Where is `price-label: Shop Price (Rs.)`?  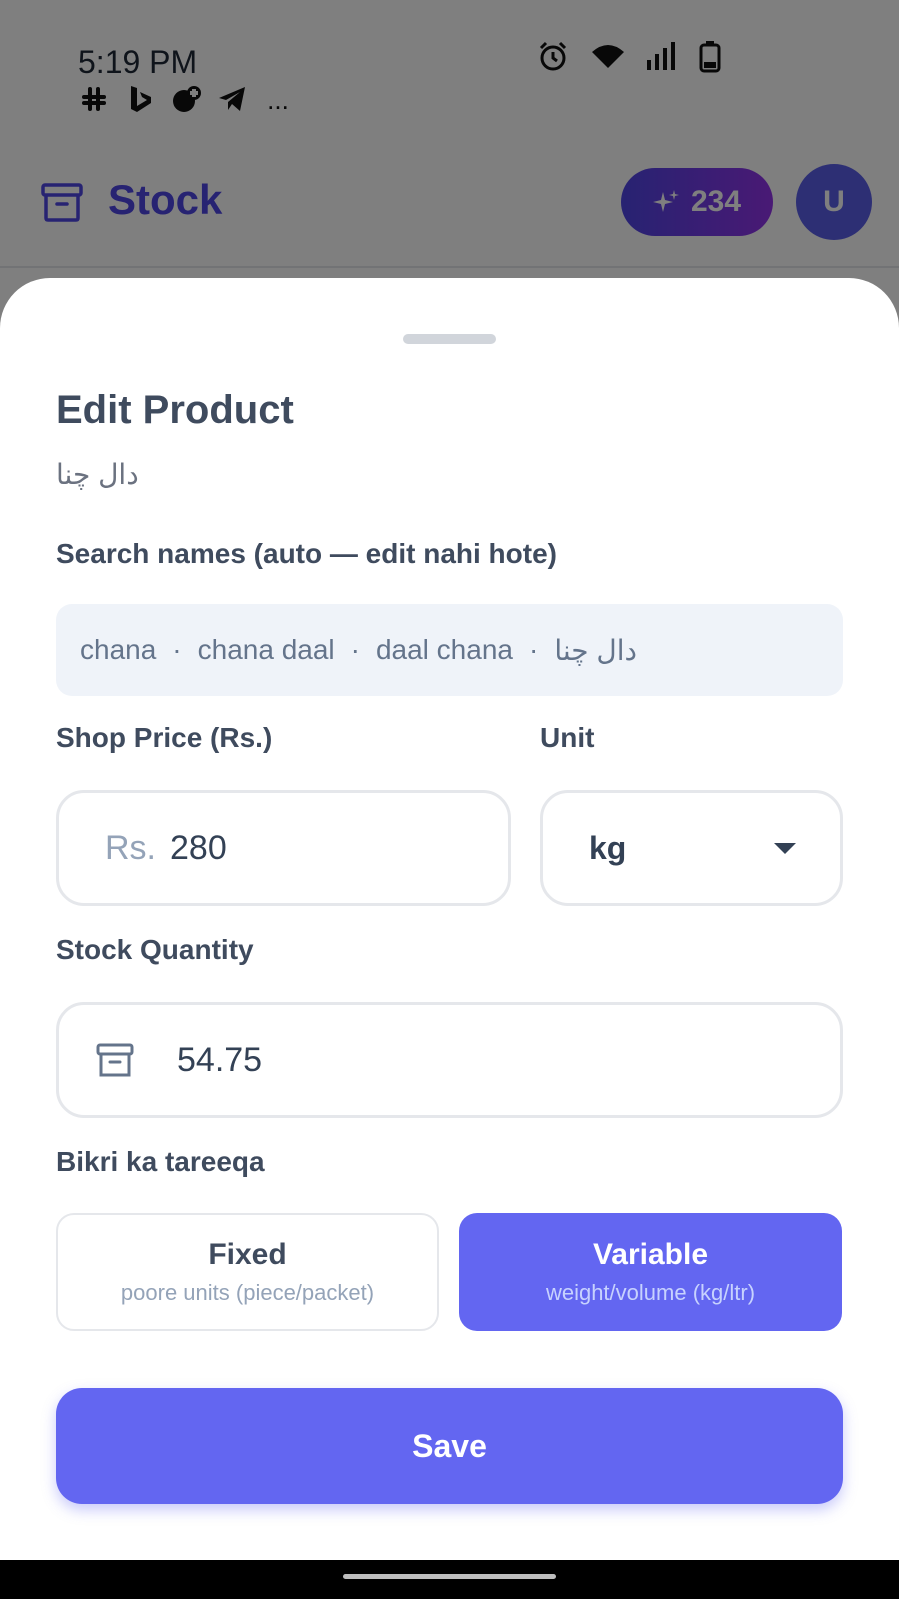
price-label: Shop Price (Rs.) is located at coordinates (164, 737).